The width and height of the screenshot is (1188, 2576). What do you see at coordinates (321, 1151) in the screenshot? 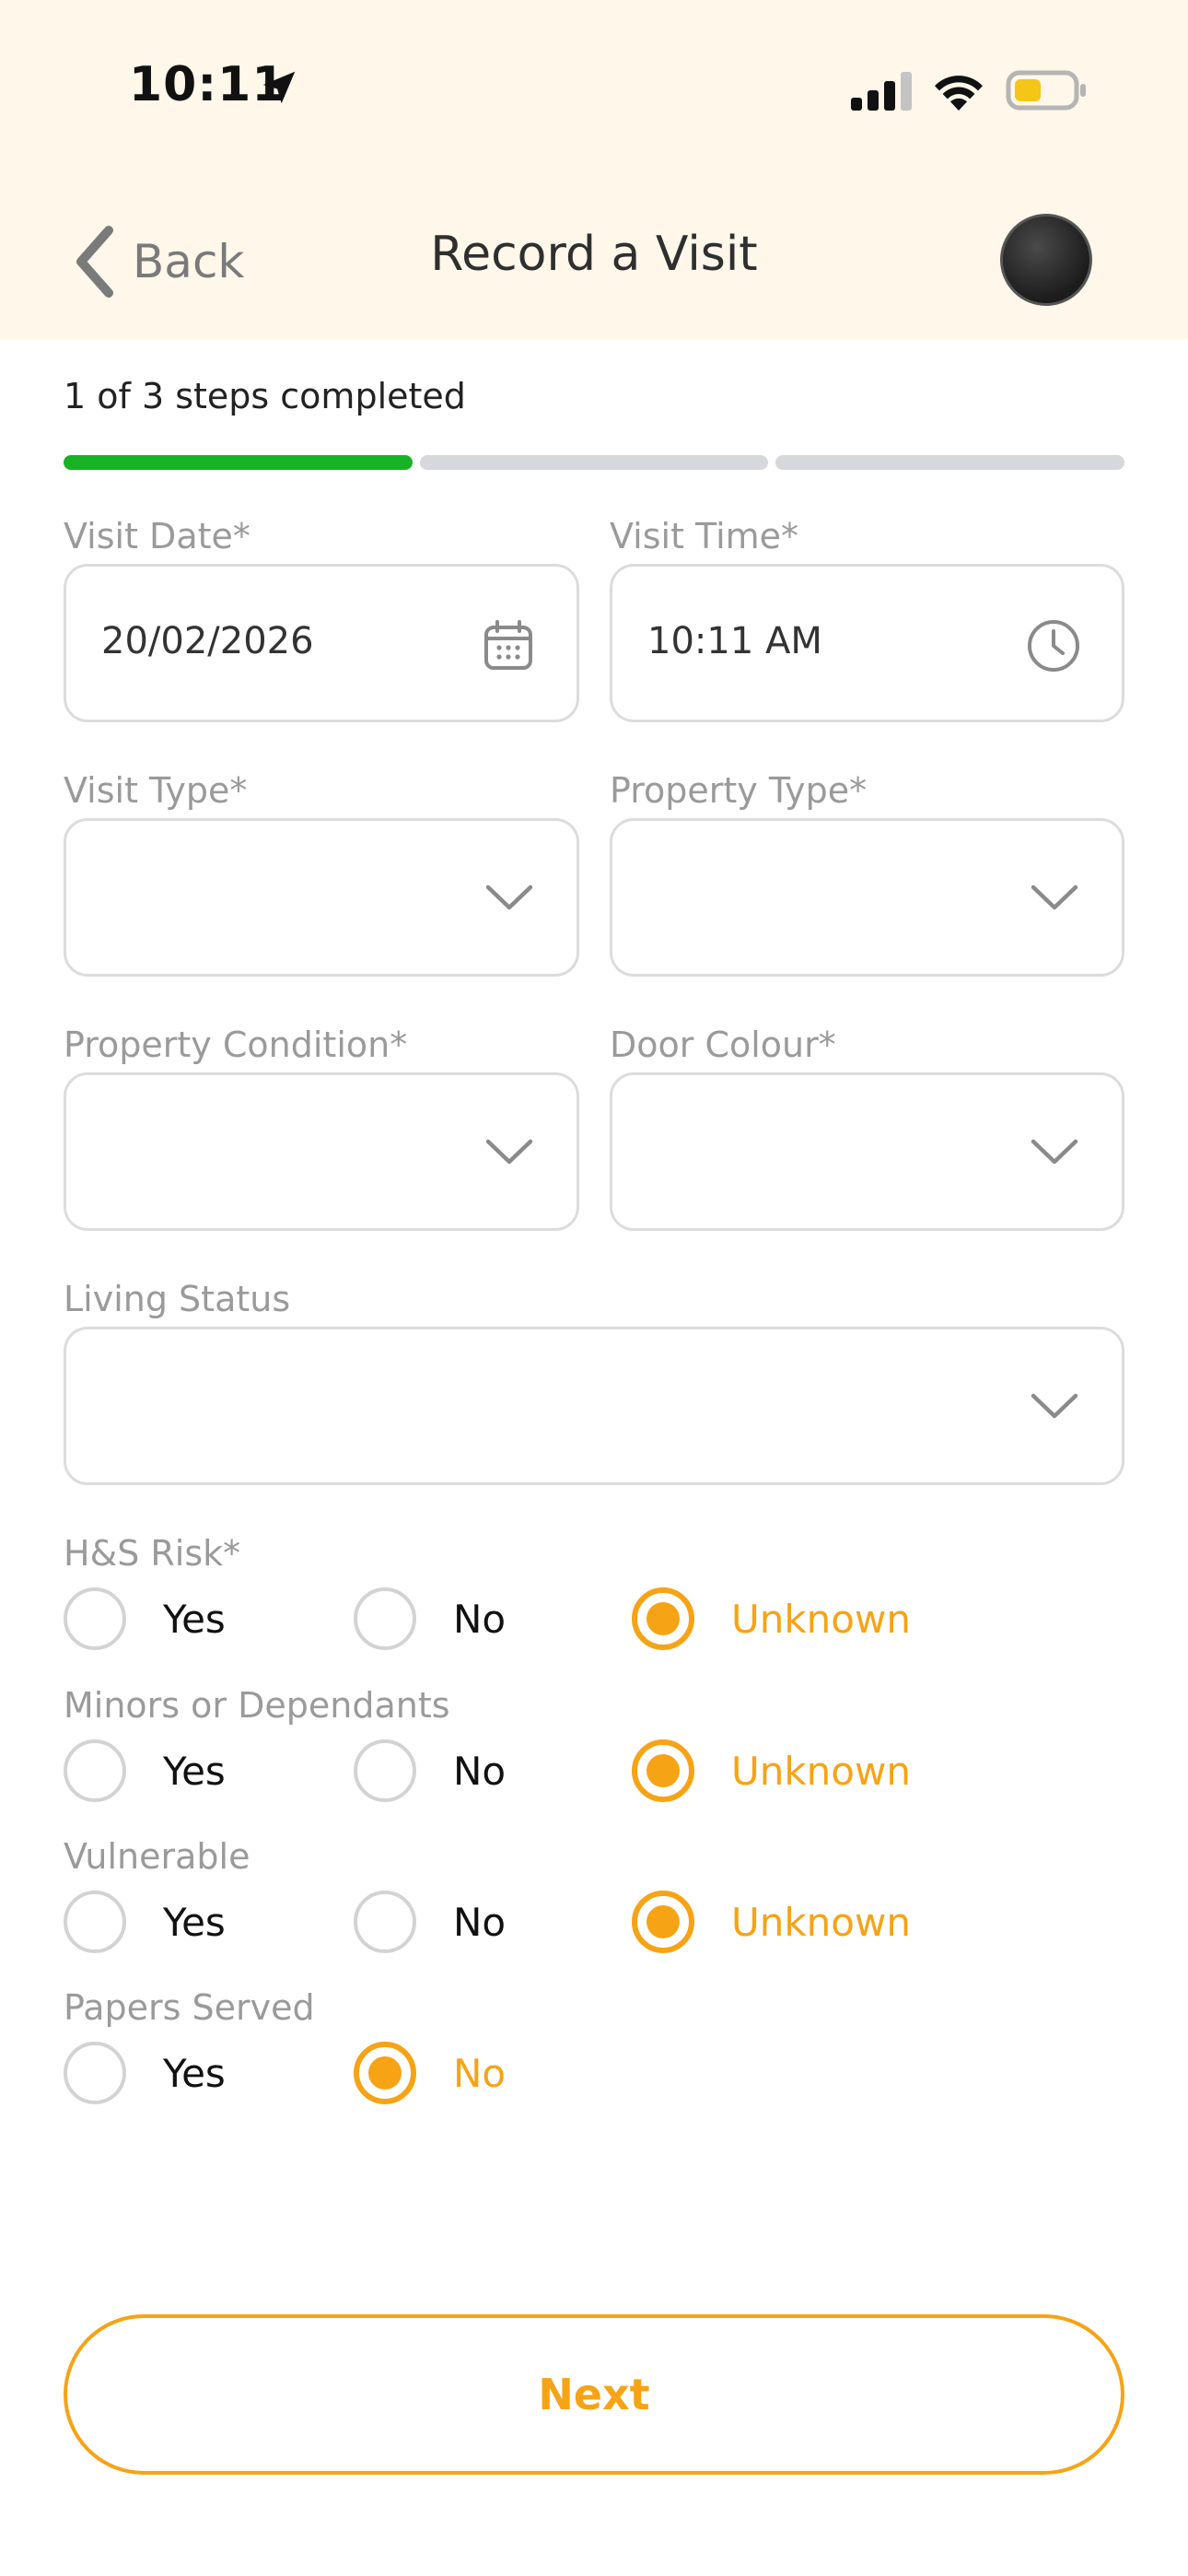
I see `property-condition-select` at bounding box center [321, 1151].